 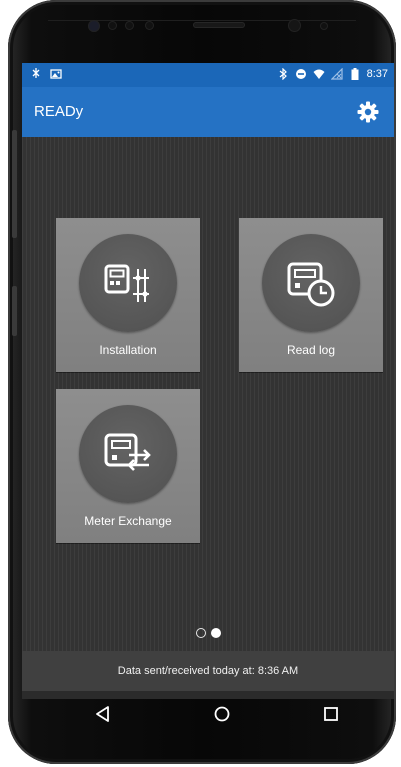 What do you see at coordinates (56, 73) in the screenshot?
I see `image-notification-icon` at bounding box center [56, 73].